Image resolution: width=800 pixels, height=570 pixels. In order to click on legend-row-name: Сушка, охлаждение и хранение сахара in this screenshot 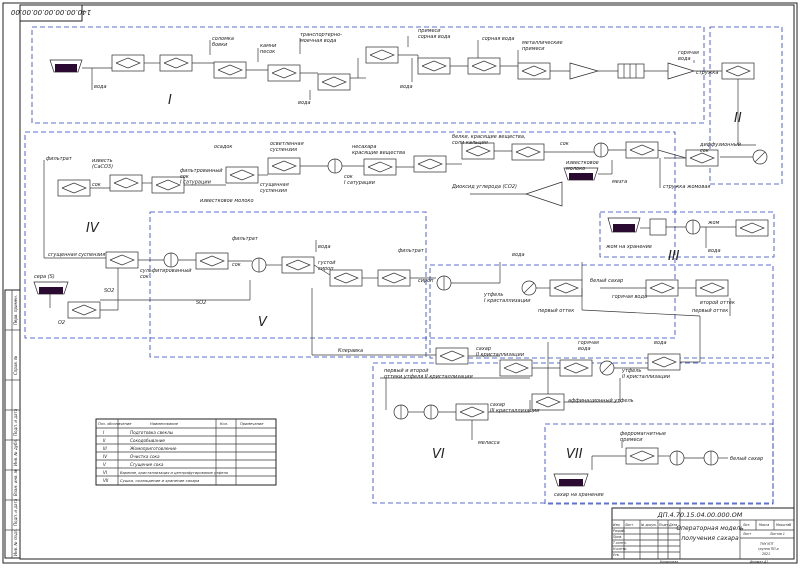, I will do `click(160, 480)`.